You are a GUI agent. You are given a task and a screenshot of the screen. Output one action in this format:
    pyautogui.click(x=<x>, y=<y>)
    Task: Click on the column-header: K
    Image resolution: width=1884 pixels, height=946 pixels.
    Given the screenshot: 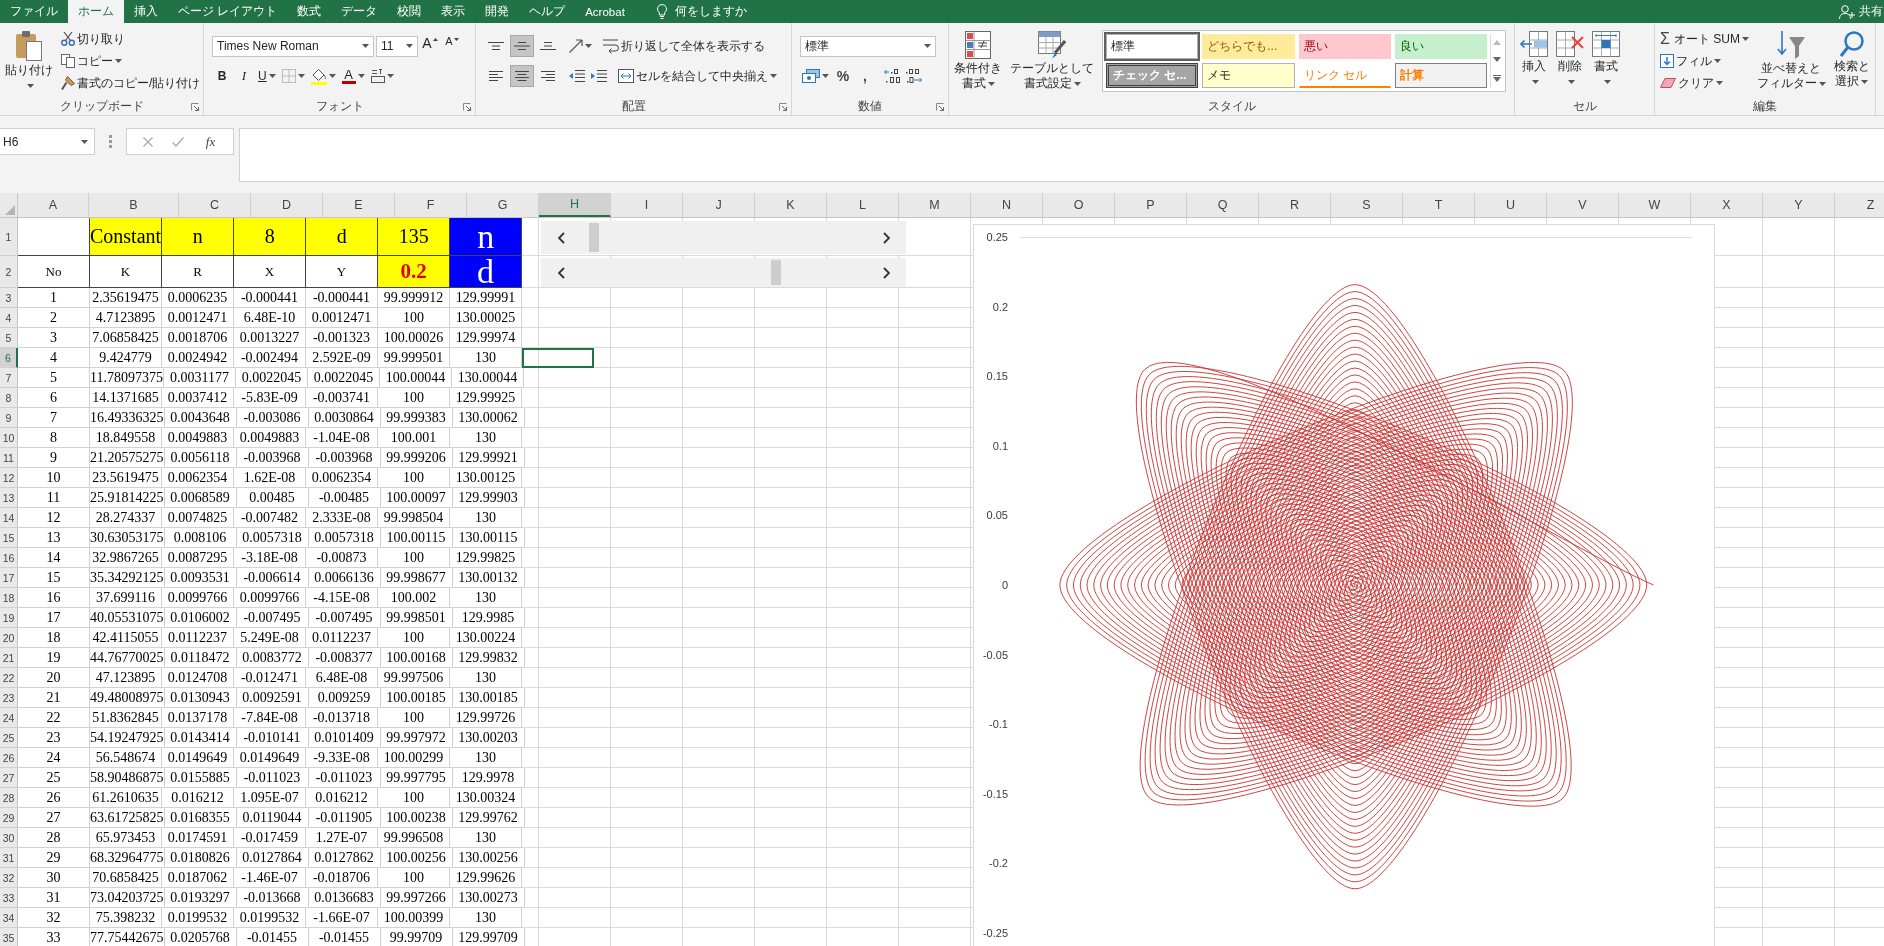 What is the action you would take?
    pyautogui.click(x=791, y=205)
    